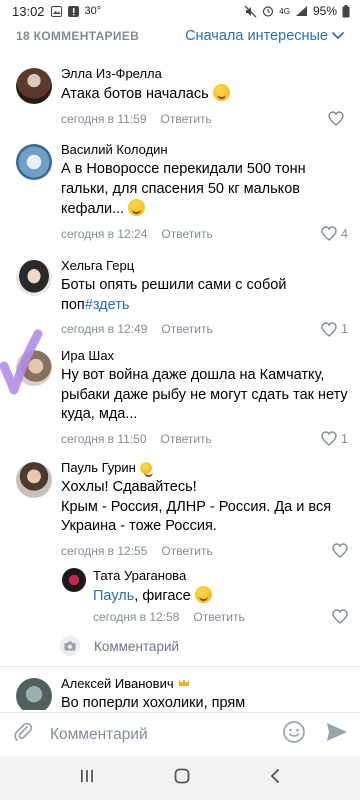 This screenshot has height=800, width=360. I want to click on camera-icon, so click(70, 646).